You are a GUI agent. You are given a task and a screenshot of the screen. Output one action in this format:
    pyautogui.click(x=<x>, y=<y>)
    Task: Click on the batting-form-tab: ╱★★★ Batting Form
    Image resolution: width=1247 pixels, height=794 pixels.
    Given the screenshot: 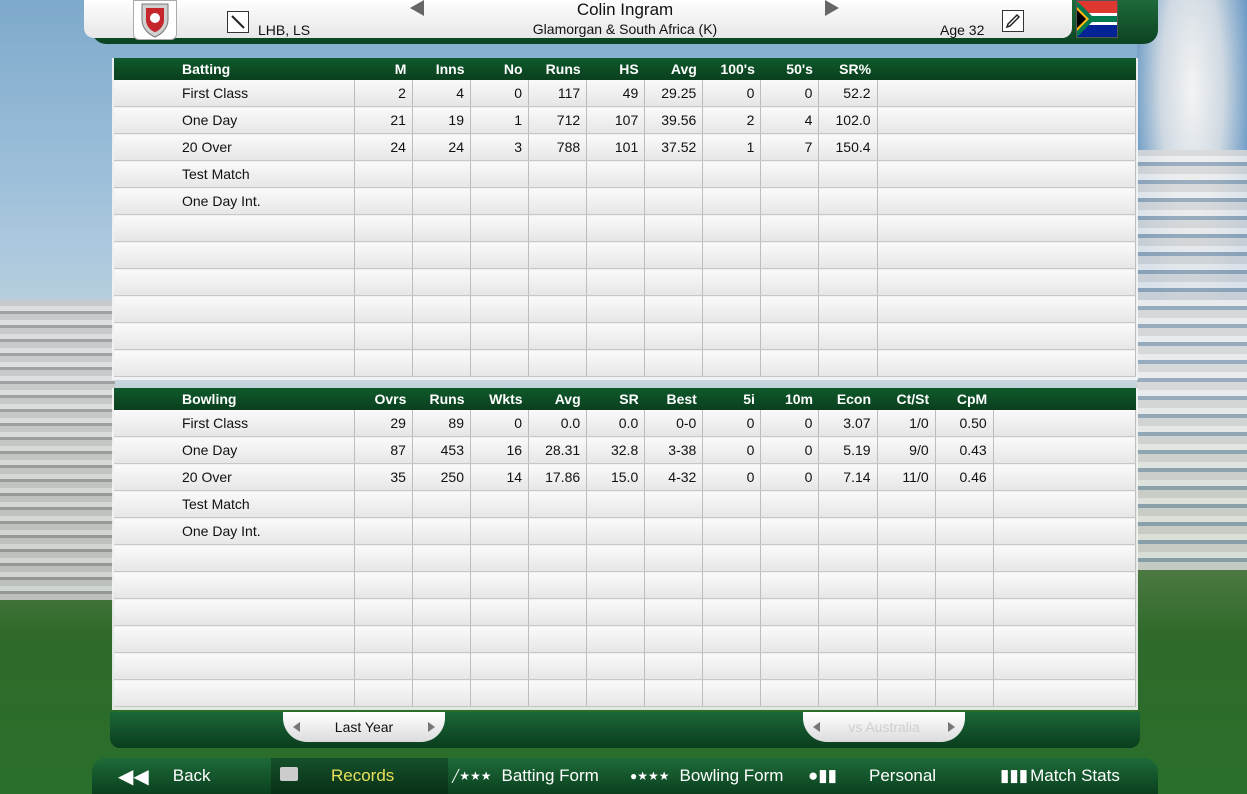 What is the action you would take?
    pyautogui.click(x=537, y=776)
    